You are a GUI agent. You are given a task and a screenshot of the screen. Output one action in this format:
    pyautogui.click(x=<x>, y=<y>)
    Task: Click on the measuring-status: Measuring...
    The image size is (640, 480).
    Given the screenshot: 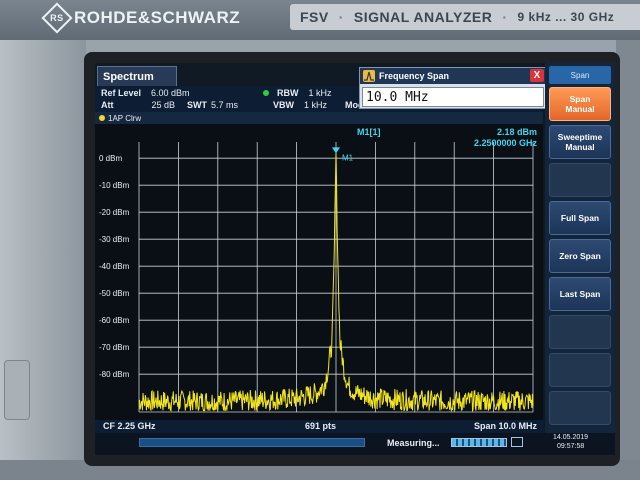 What is the action you would take?
    pyautogui.click(x=413, y=443)
    